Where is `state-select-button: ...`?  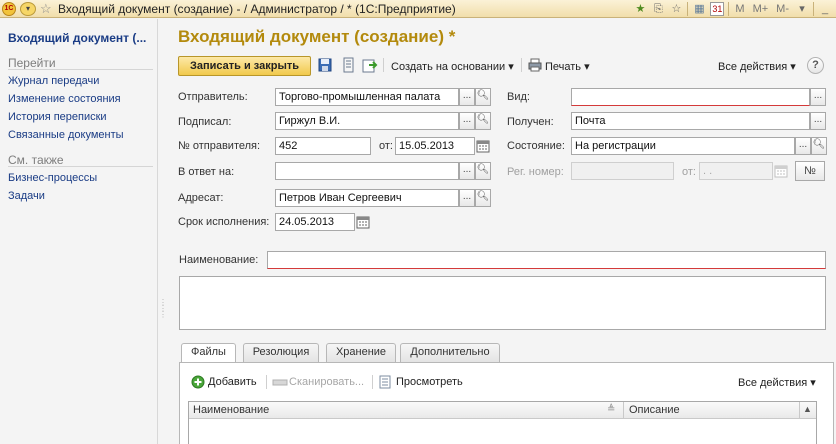 state-select-button: ... is located at coordinates (803, 146).